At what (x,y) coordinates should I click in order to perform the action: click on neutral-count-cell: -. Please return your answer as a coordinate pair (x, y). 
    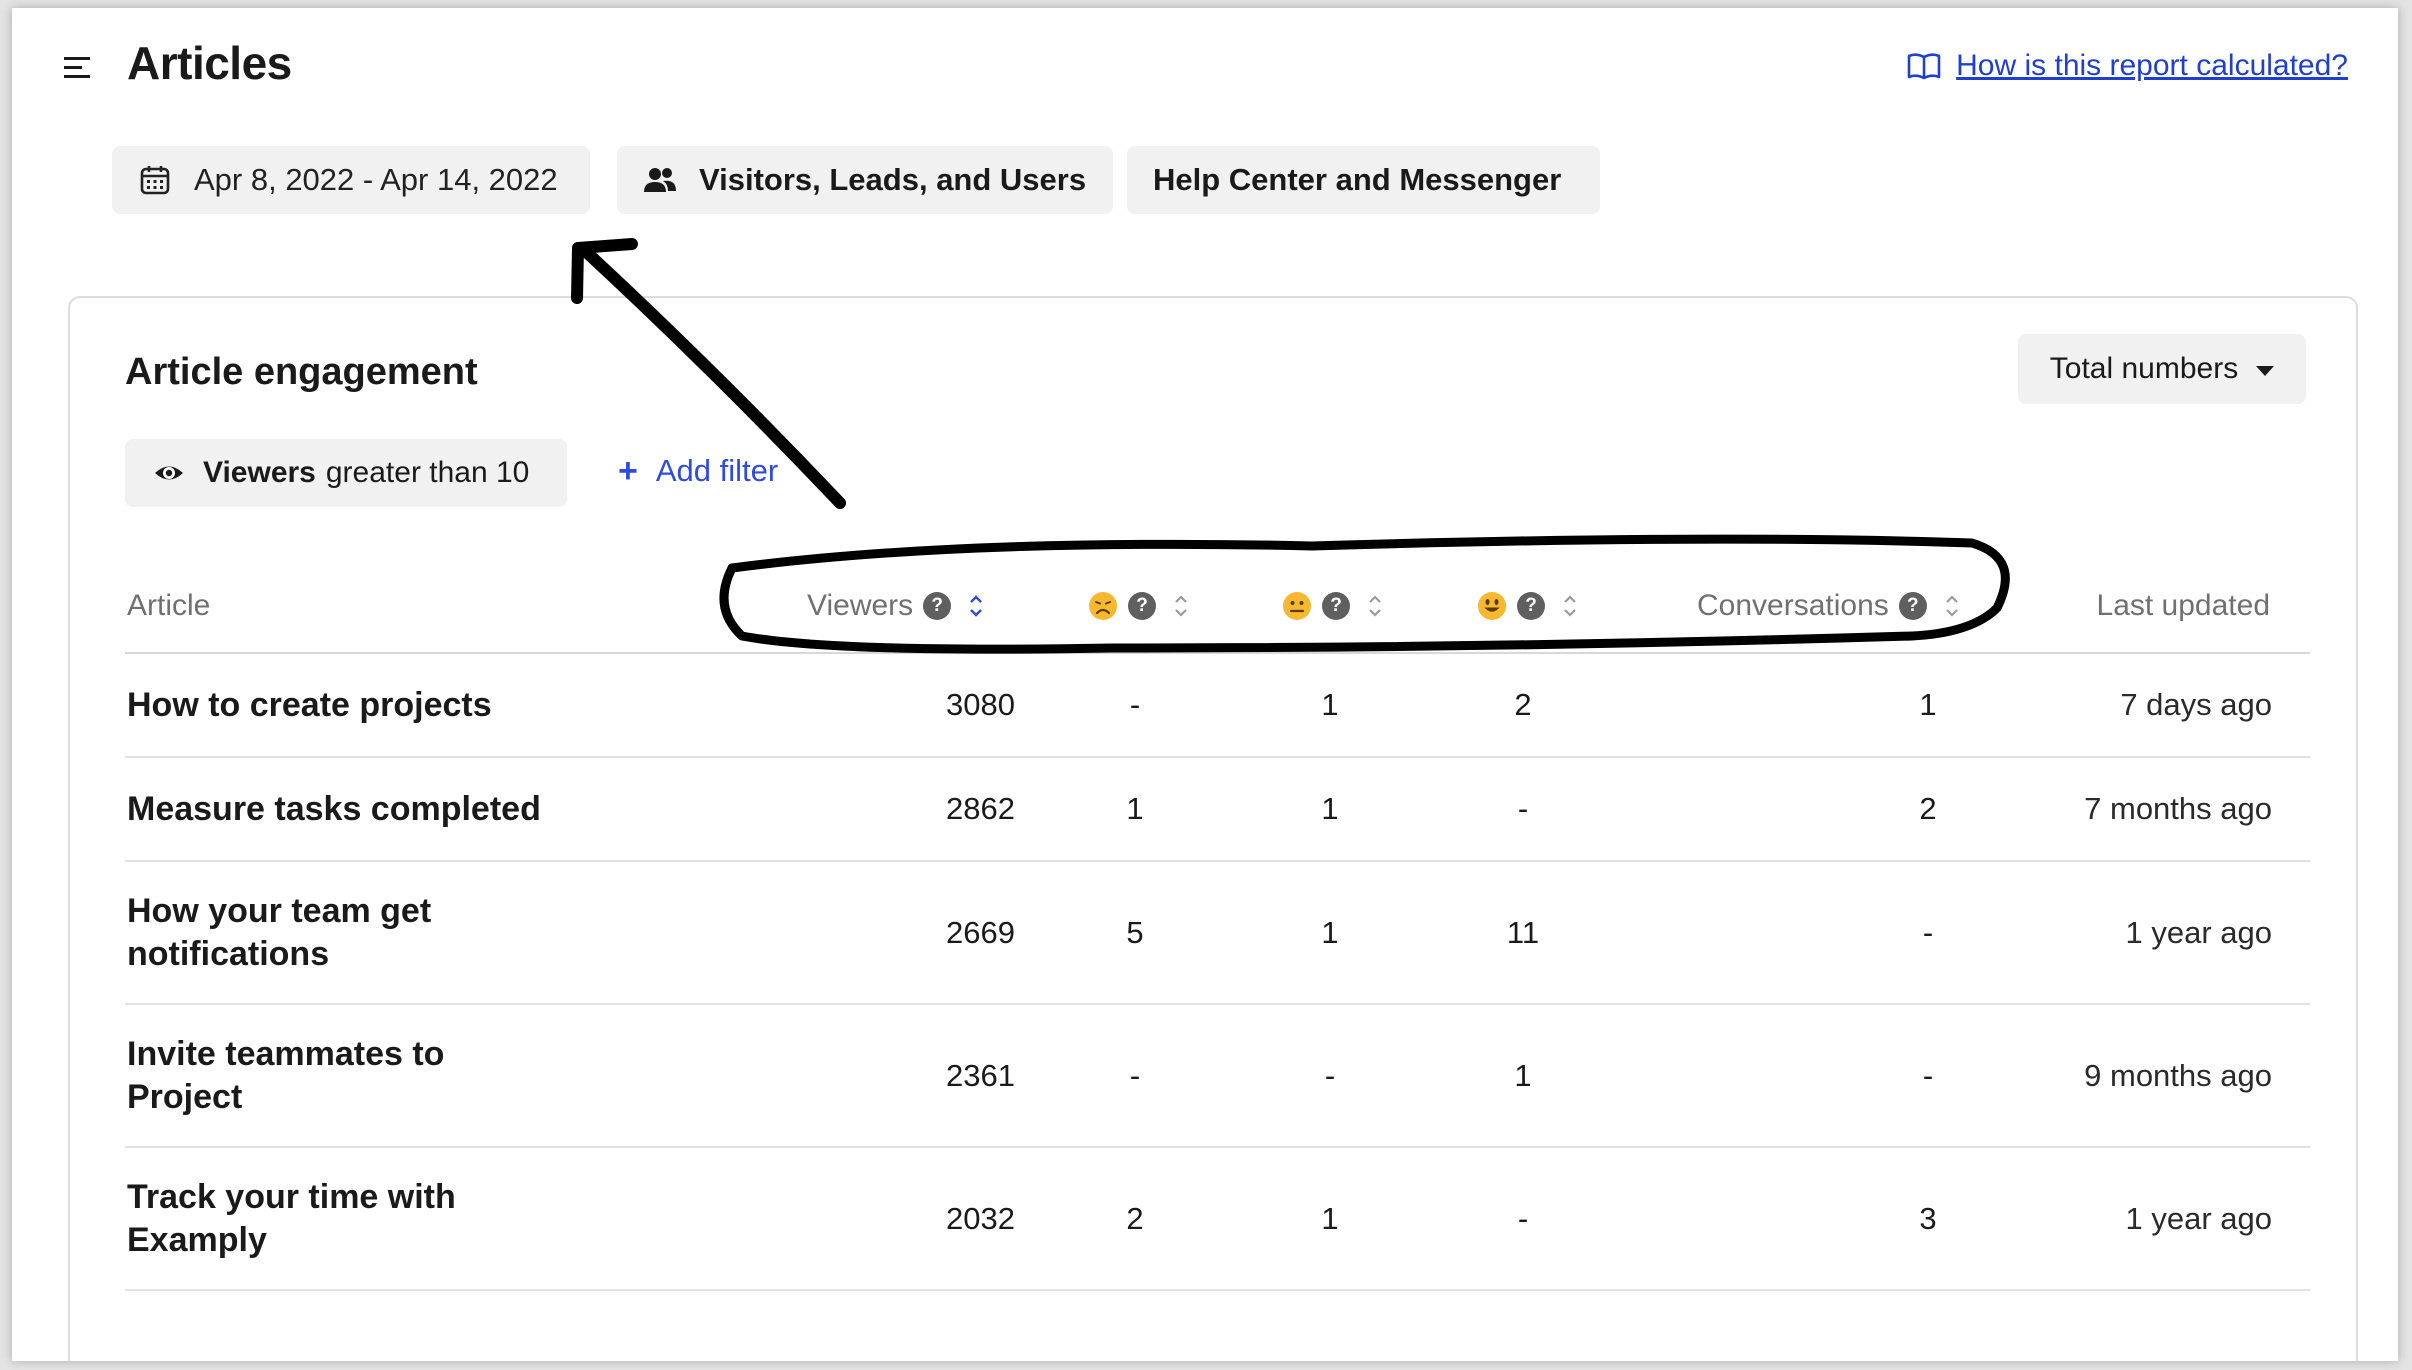
    Looking at the image, I should click on (1330, 1075).